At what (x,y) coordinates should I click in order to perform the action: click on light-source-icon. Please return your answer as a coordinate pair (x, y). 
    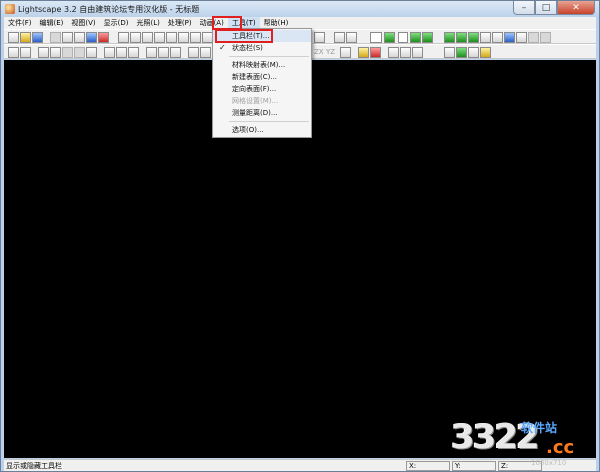
    Looking at the image, I should click on (363, 52).